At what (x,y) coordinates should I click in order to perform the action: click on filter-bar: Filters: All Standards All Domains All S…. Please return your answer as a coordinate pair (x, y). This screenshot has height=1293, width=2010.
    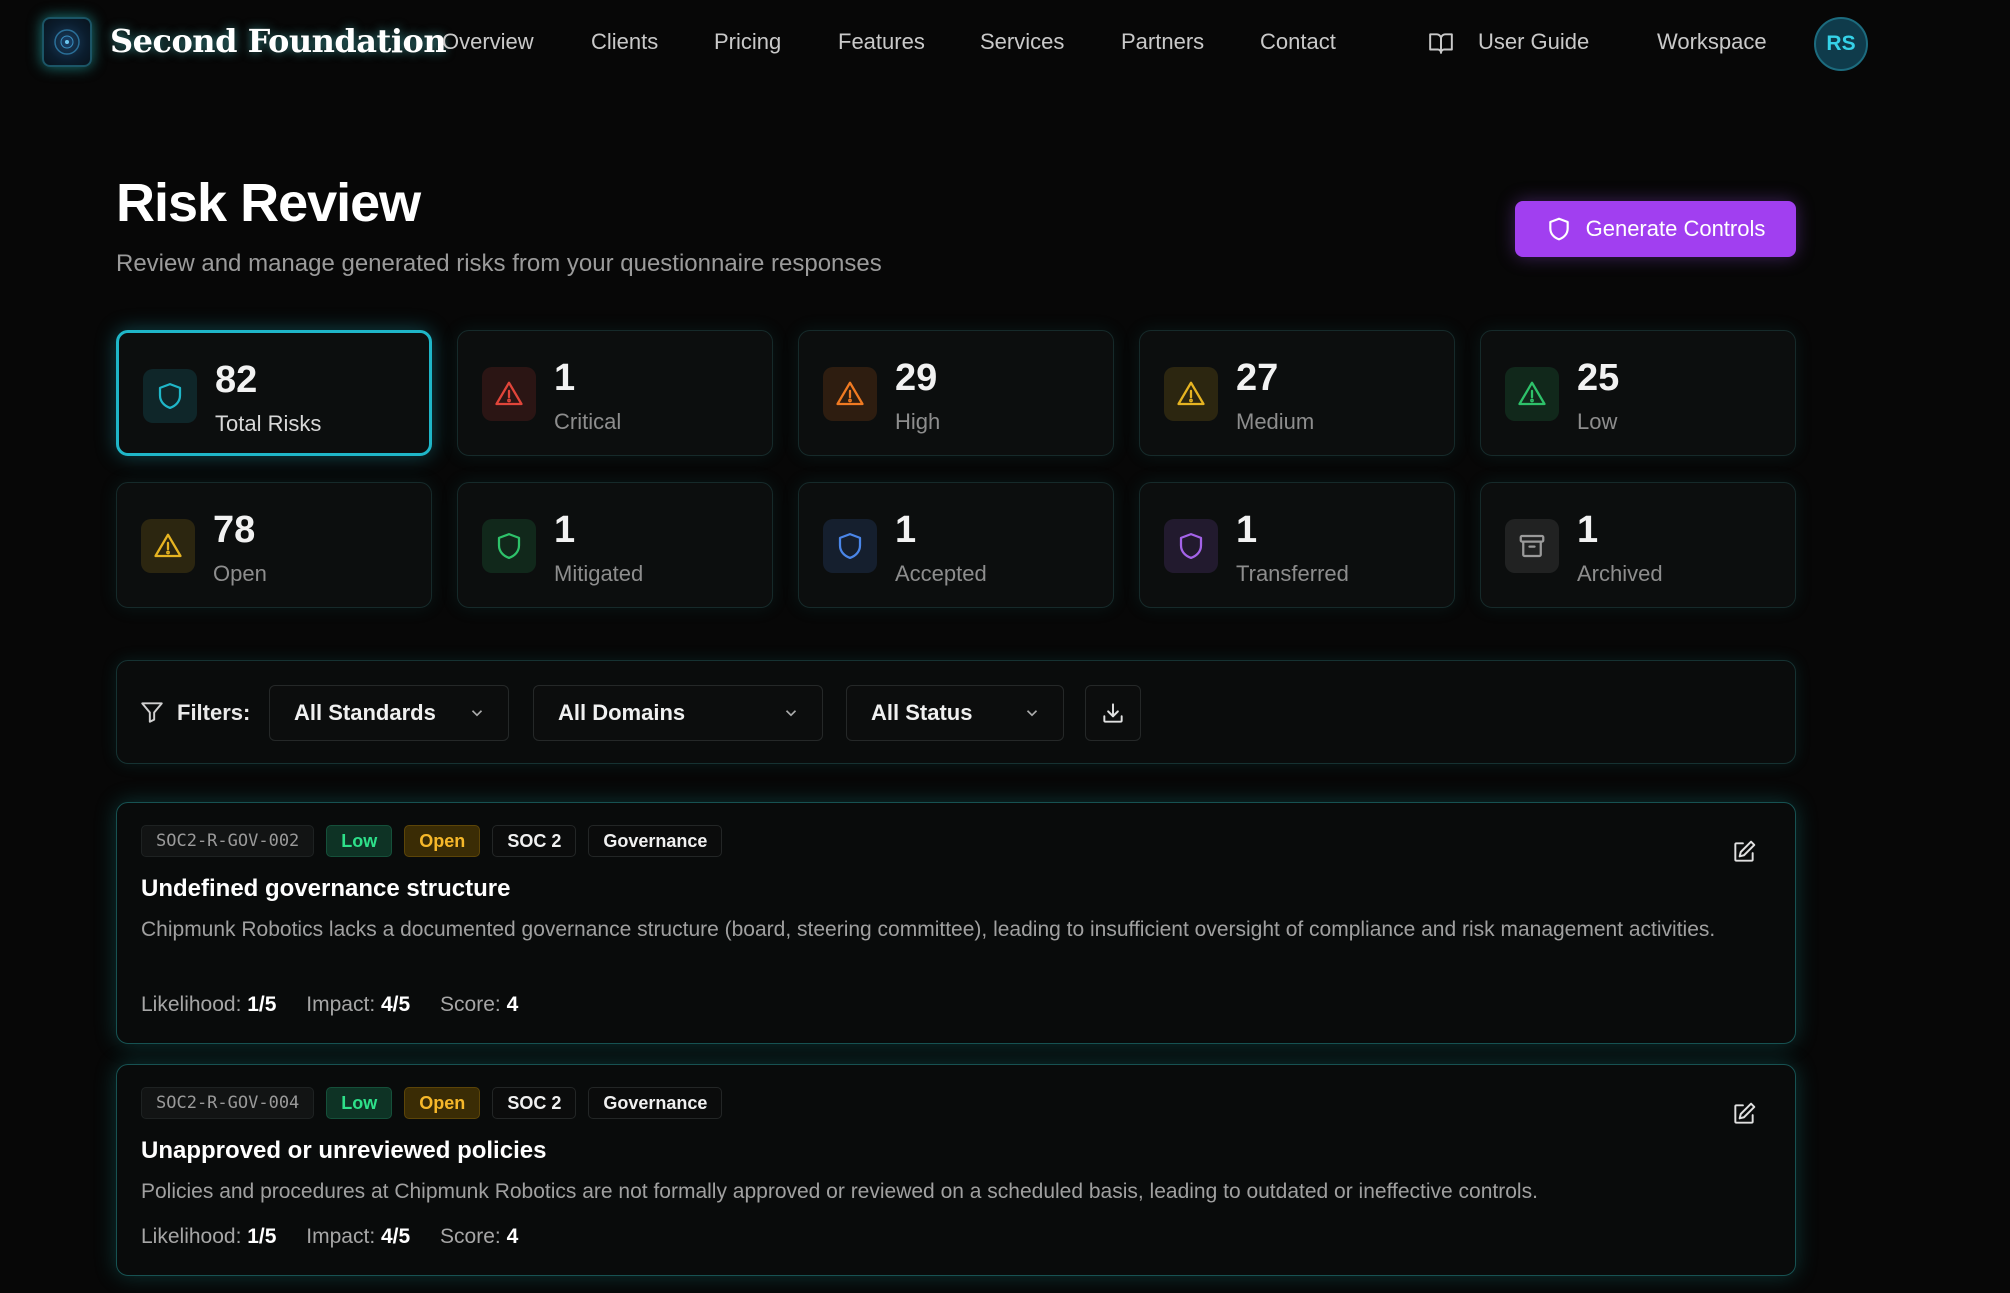
    Looking at the image, I should click on (956, 712).